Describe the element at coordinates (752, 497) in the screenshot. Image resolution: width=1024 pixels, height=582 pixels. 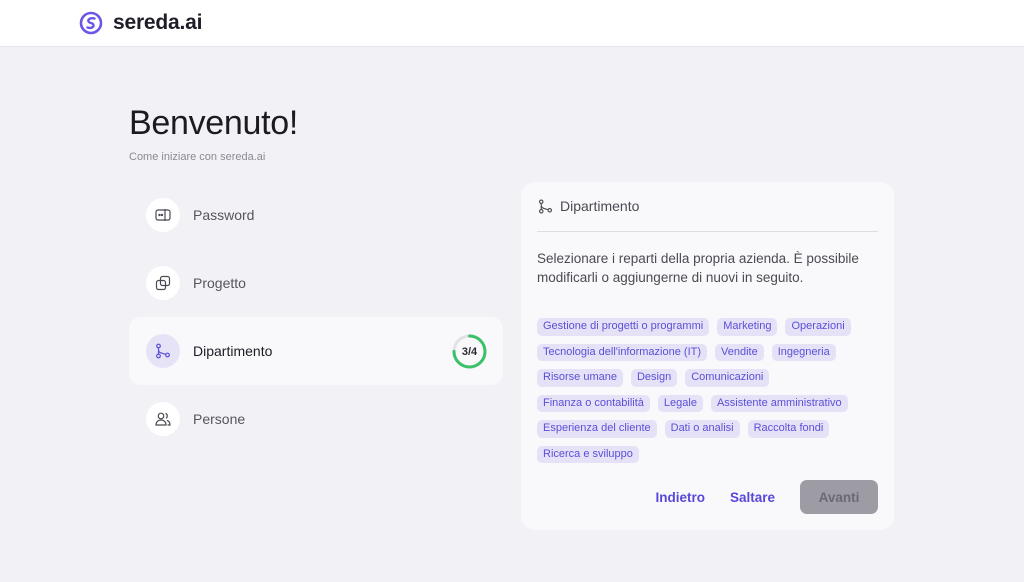
I see `skip-button: Saltare` at that location.